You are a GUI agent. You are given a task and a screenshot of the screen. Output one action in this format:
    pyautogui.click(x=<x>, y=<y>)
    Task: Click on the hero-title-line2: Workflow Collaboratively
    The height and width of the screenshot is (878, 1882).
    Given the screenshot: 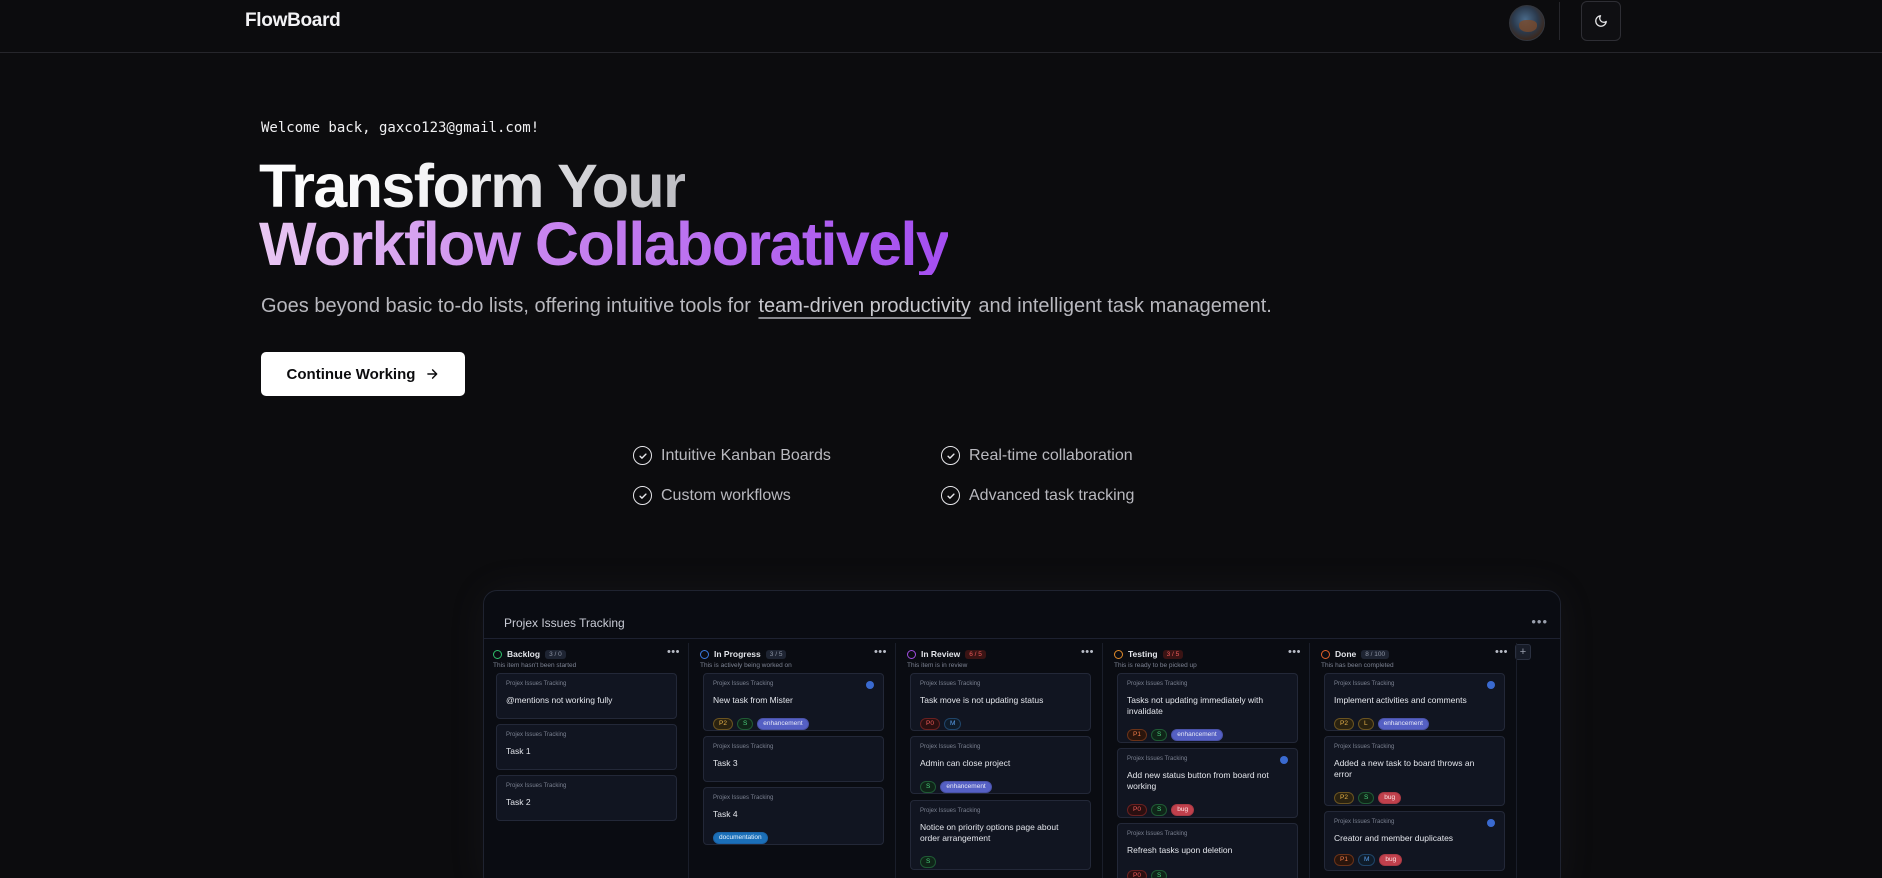 What is the action you would take?
    pyautogui.click(x=604, y=244)
    